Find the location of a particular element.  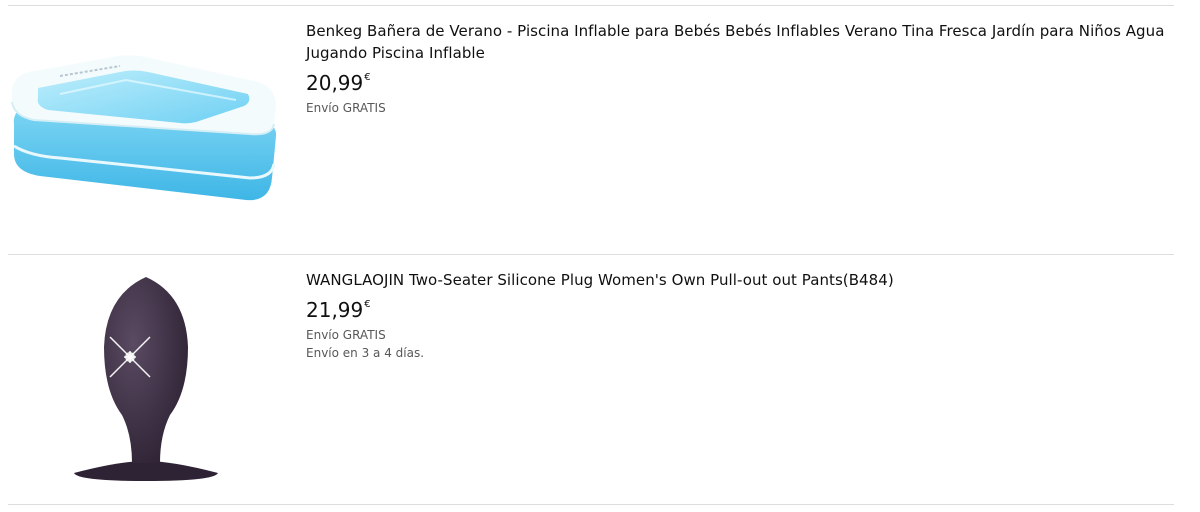

delivery-text: Envío en 3 a 4 días. is located at coordinates (365, 353).